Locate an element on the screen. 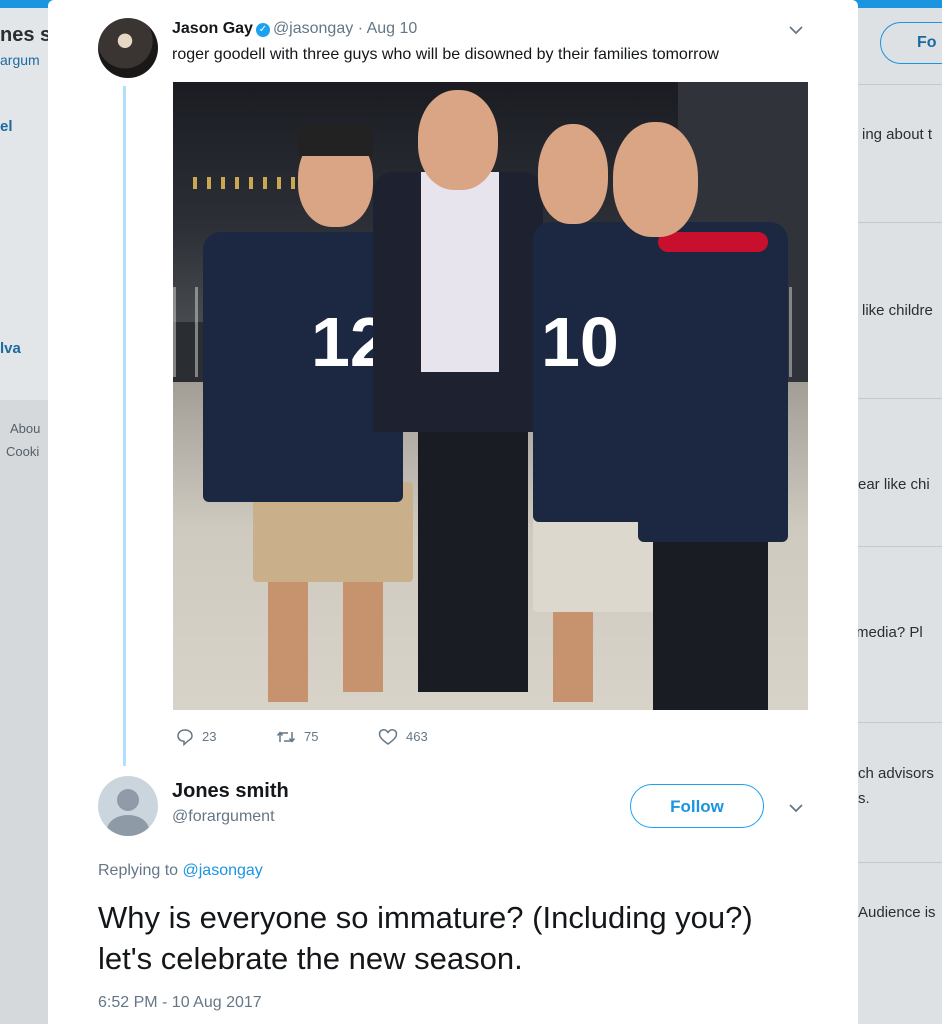 The height and width of the screenshot is (1024, 942). like-icon is located at coordinates (388, 737).